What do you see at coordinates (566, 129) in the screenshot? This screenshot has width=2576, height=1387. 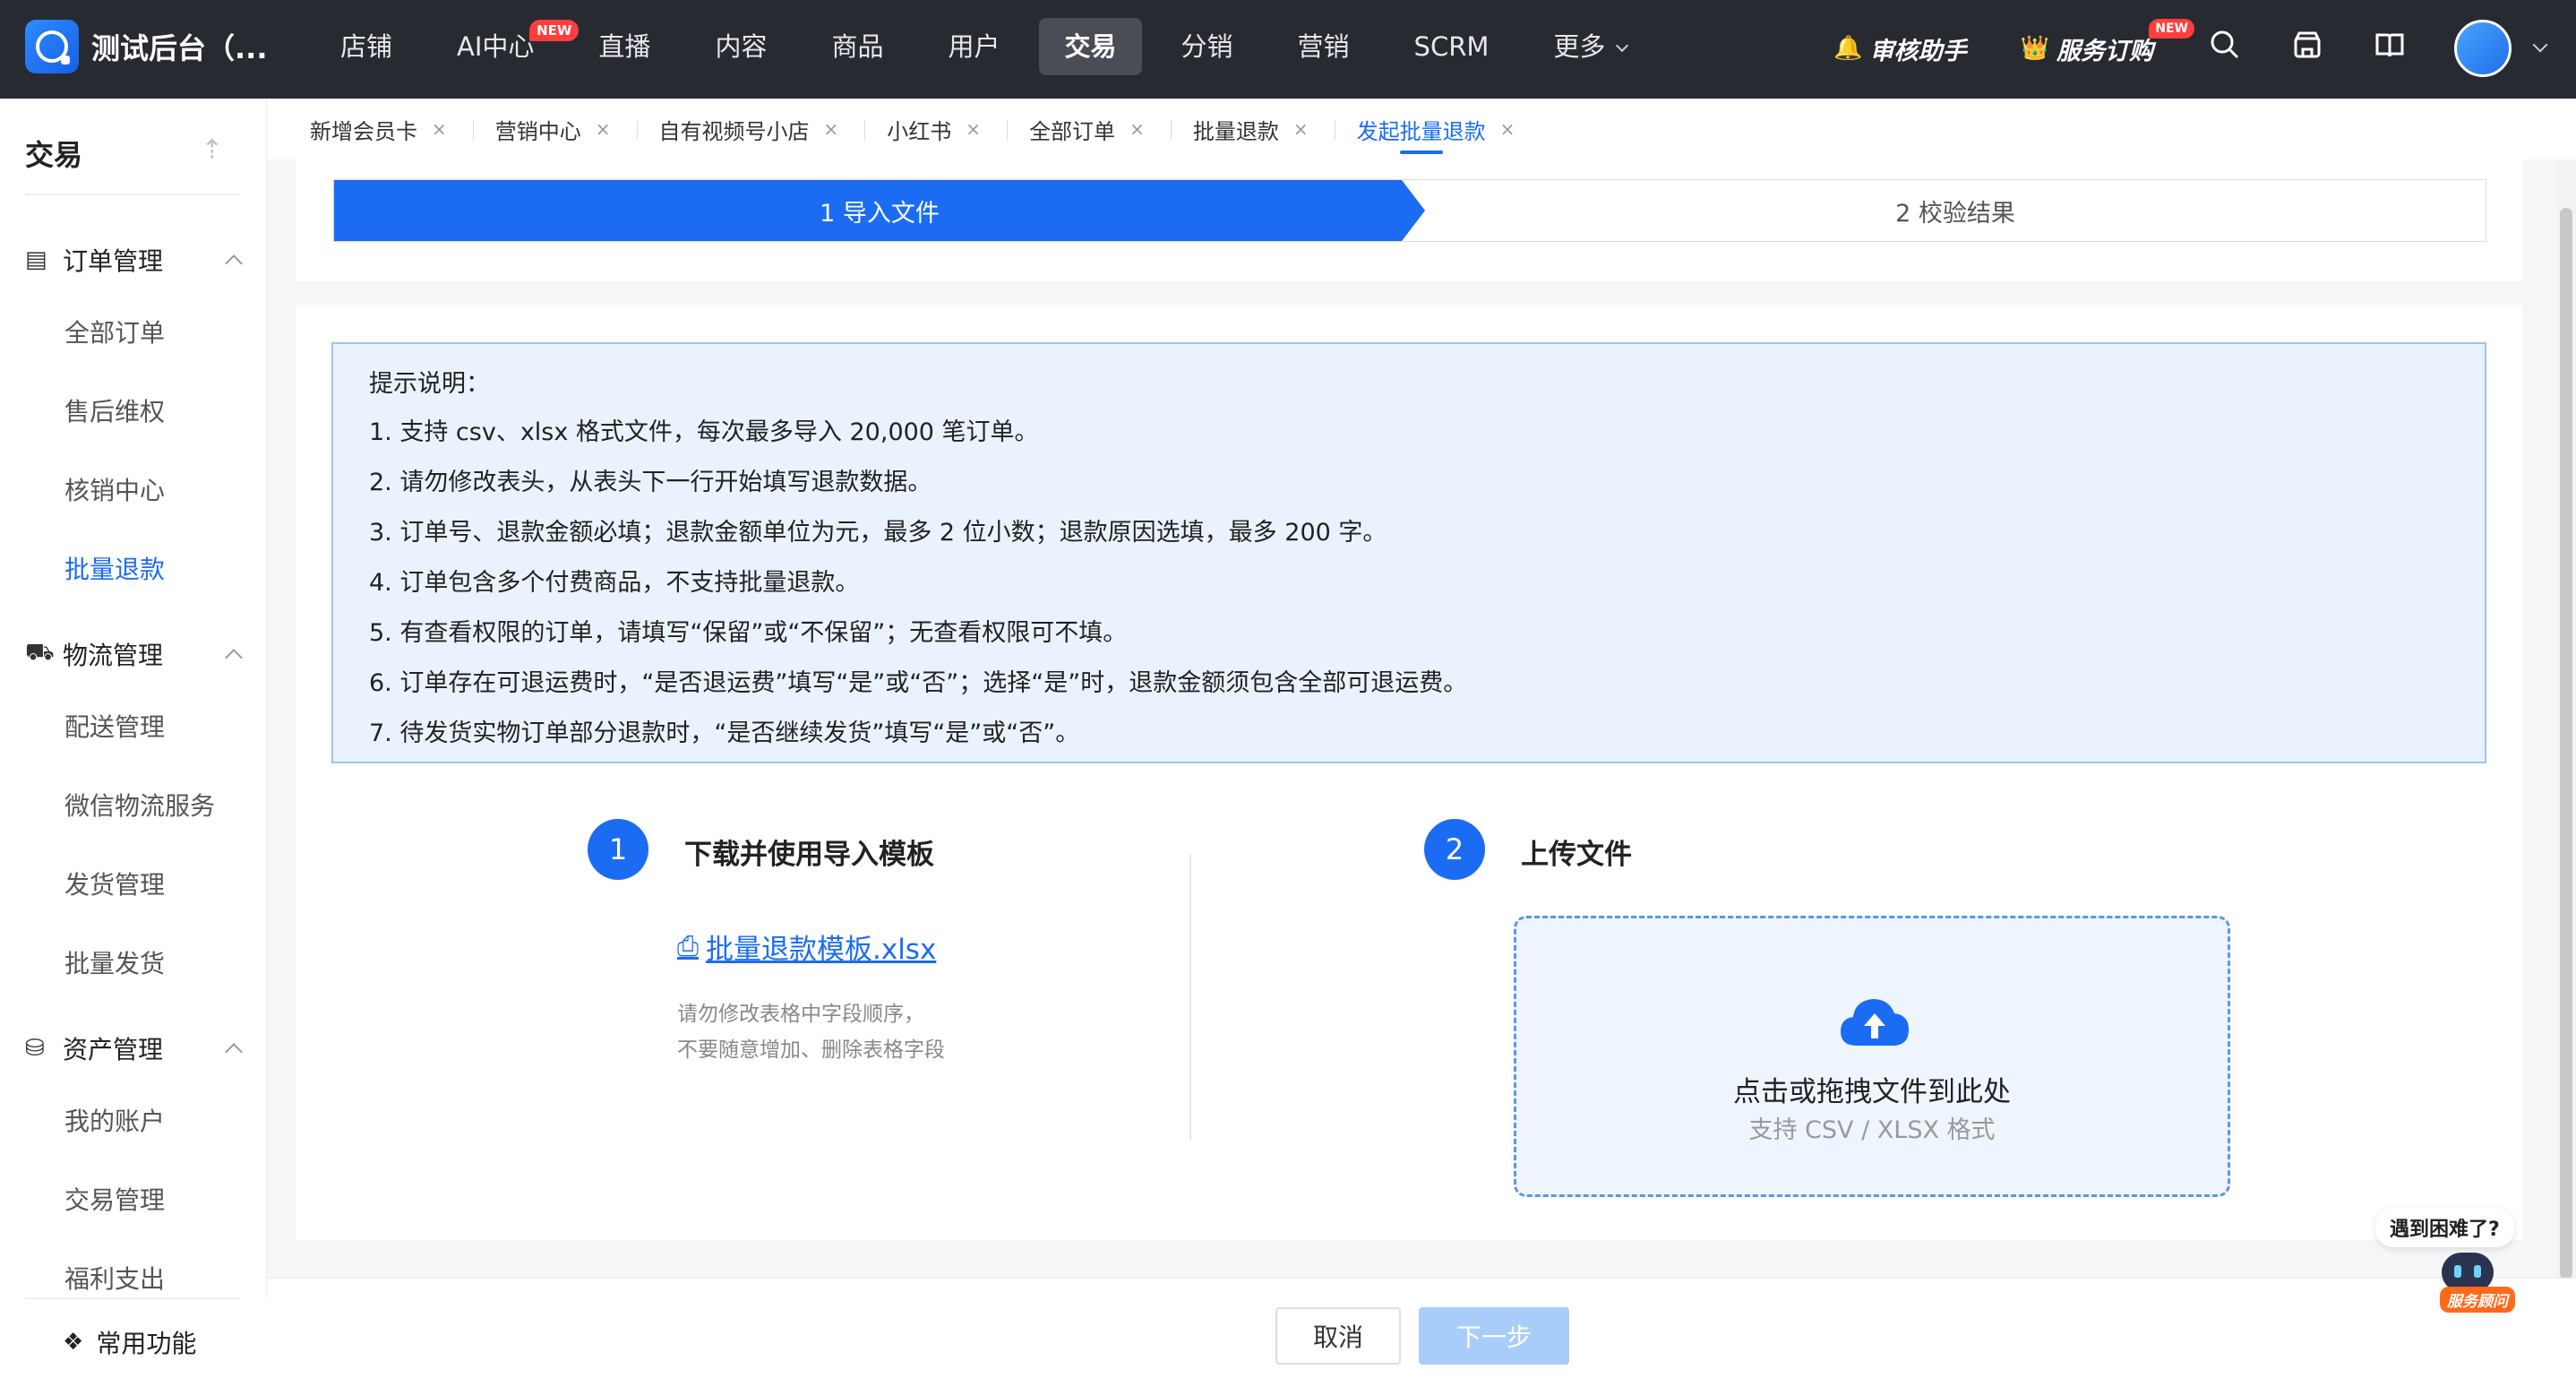 I see `tab-marketing-center: 营销中心 ×` at bounding box center [566, 129].